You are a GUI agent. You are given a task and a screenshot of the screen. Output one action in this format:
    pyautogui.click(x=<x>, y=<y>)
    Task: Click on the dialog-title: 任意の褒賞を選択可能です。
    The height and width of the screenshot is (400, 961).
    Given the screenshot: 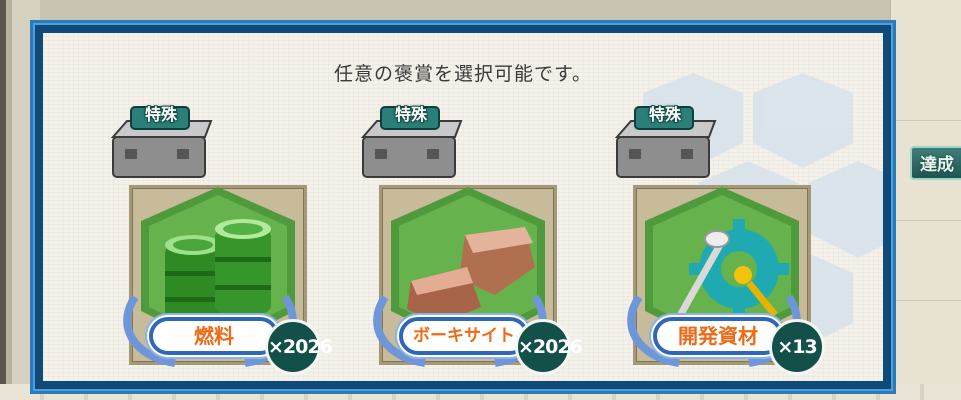 What is the action you would take?
    pyautogui.click(x=463, y=74)
    